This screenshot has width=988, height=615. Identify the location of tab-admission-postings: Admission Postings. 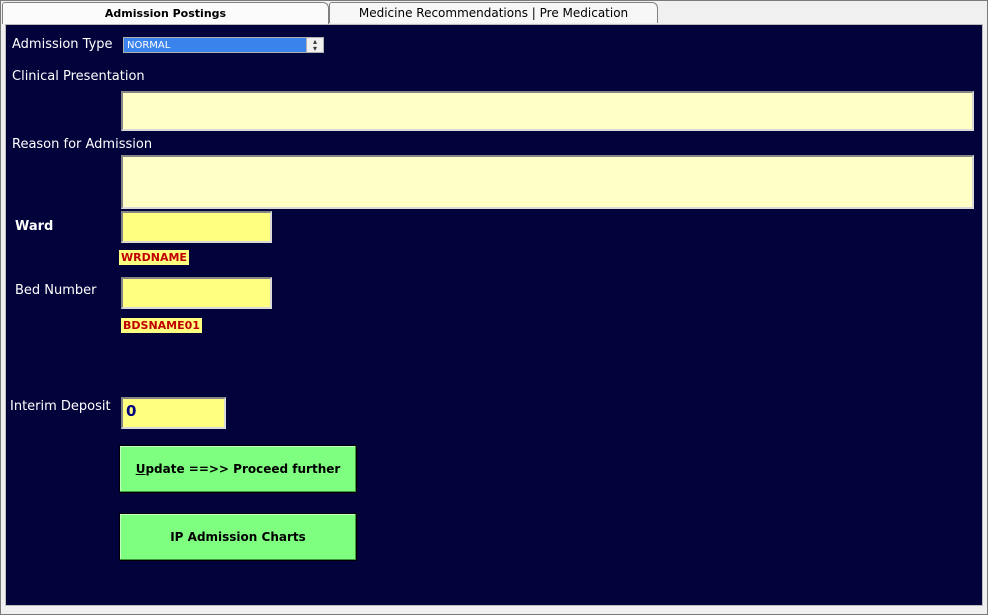
(165, 13).